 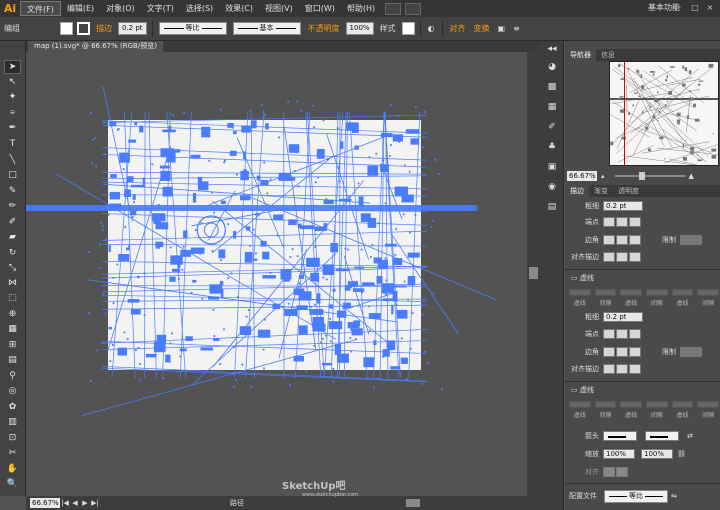 What do you see at coordinates (624, 113) in the screenshot?
I see `navigator-view-frame` at bounding box center [624, 113].